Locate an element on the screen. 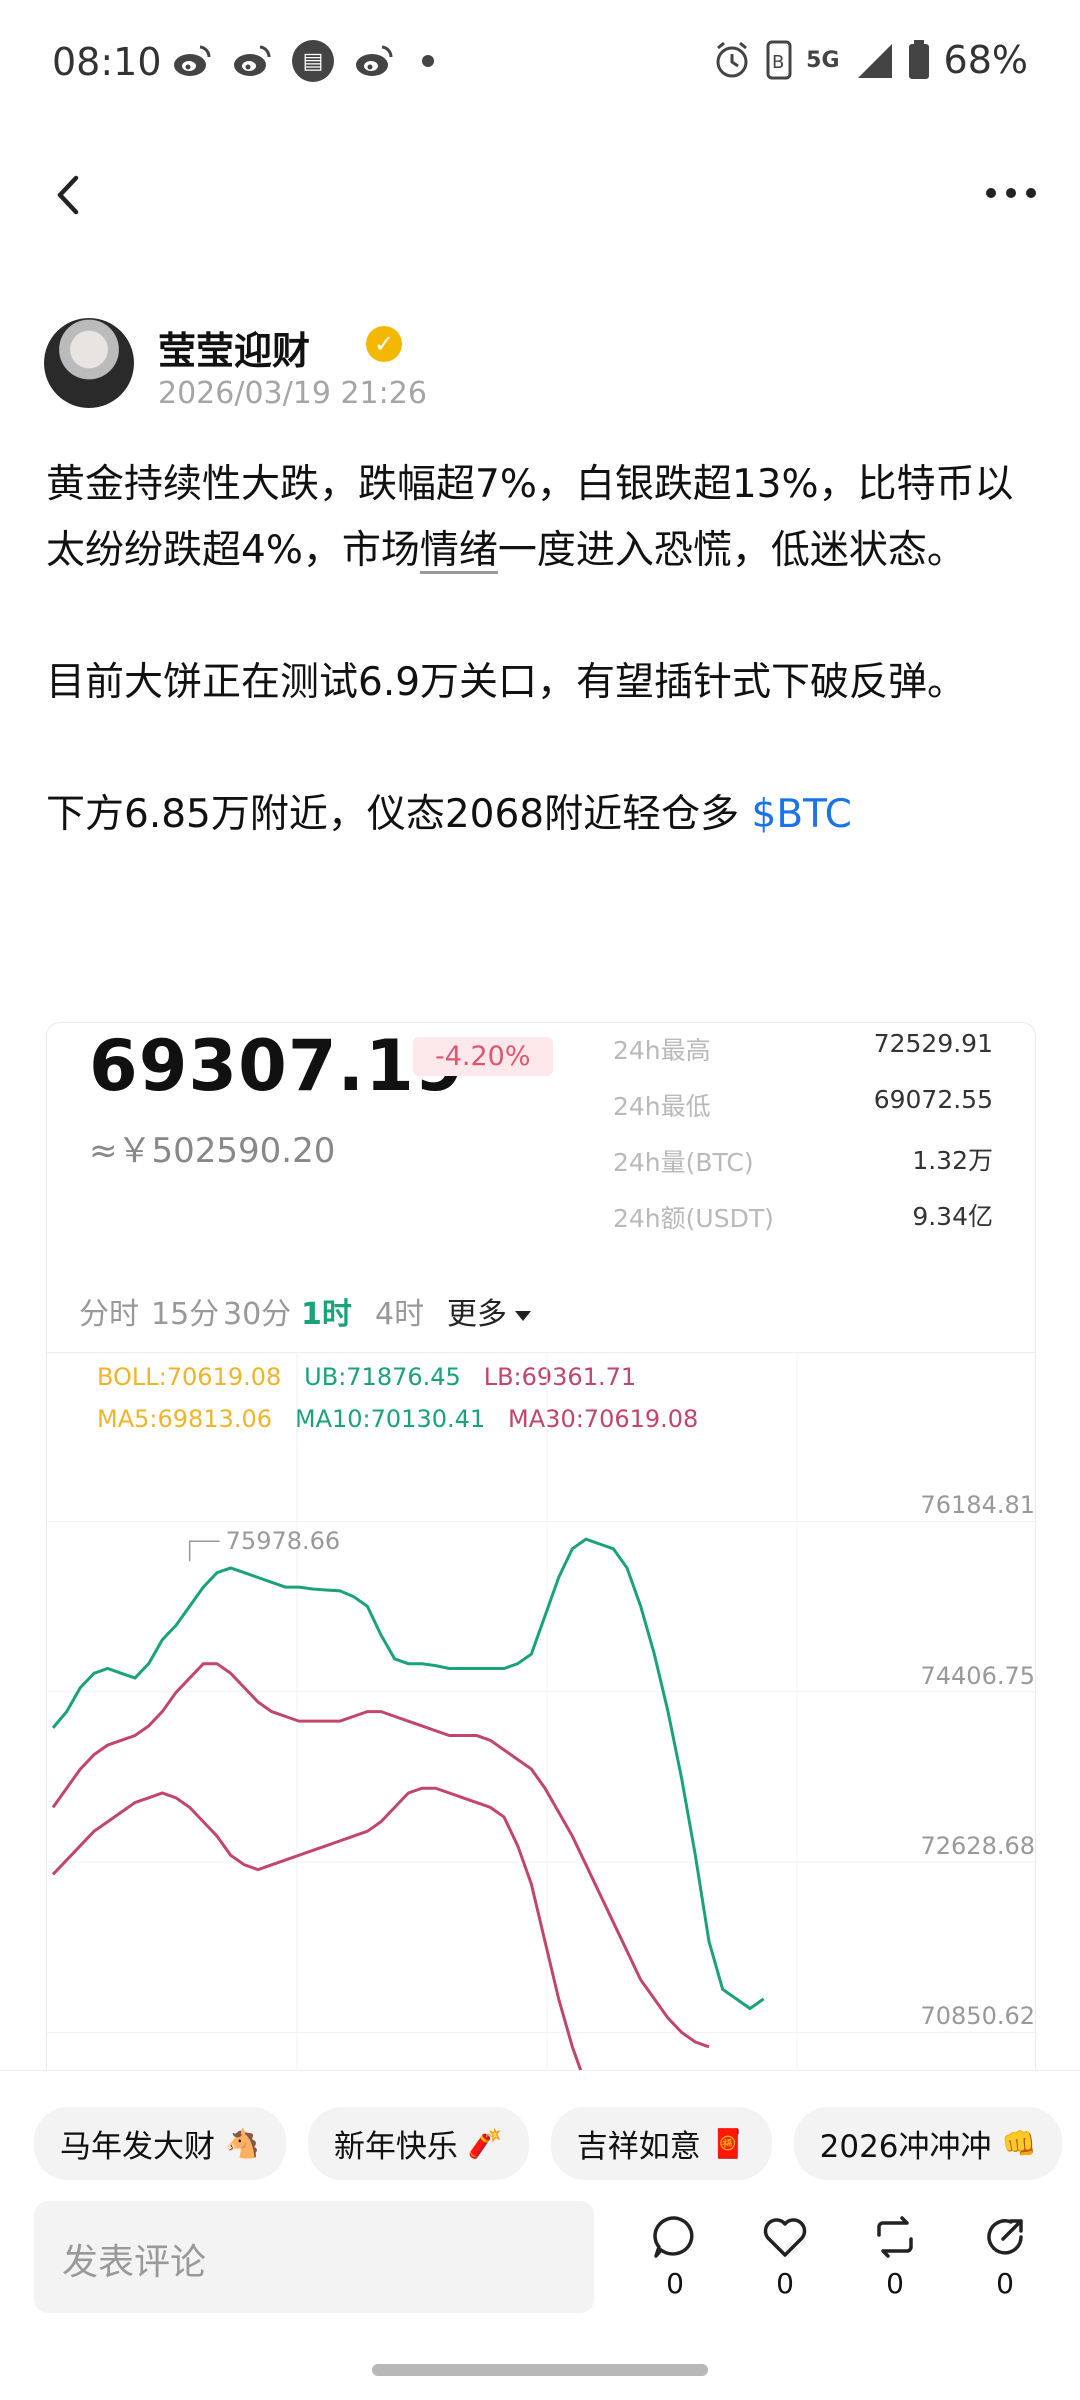 The image size is (1080, 2400). post-time: 2026/03/19 21:26 is located at coordinates (292, 393).